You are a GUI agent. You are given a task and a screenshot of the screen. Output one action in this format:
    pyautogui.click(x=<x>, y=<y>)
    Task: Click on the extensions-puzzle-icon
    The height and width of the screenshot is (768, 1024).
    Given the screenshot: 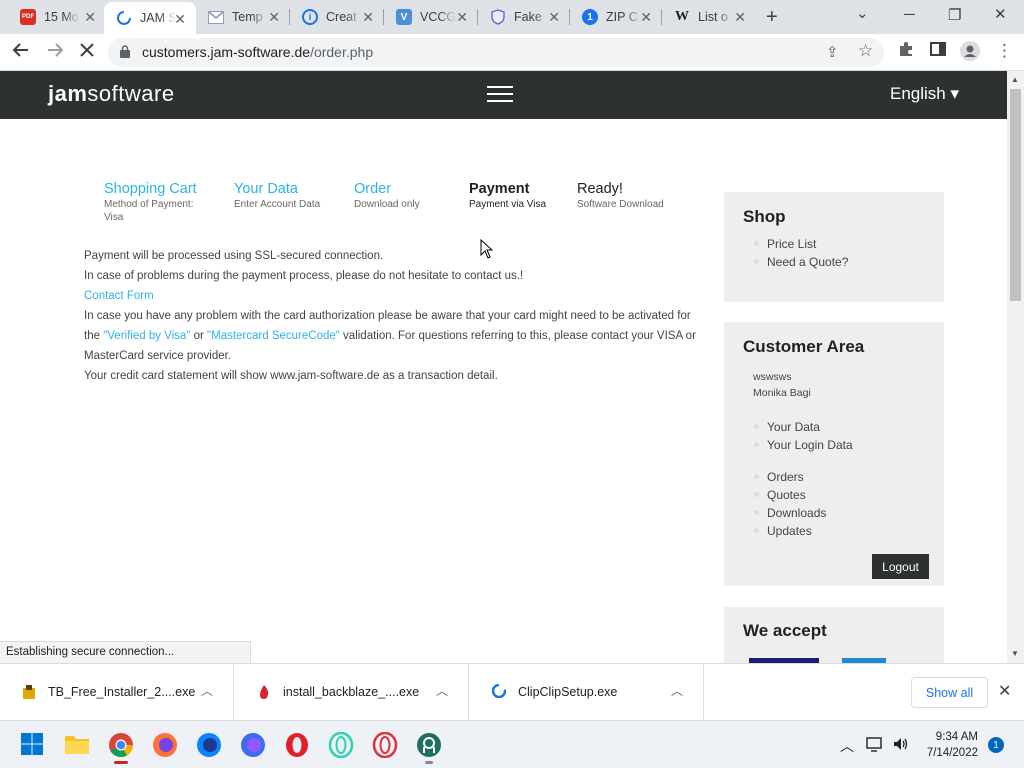 What is the action you would take?
    pyautogui.click(x=906, y=51)
    